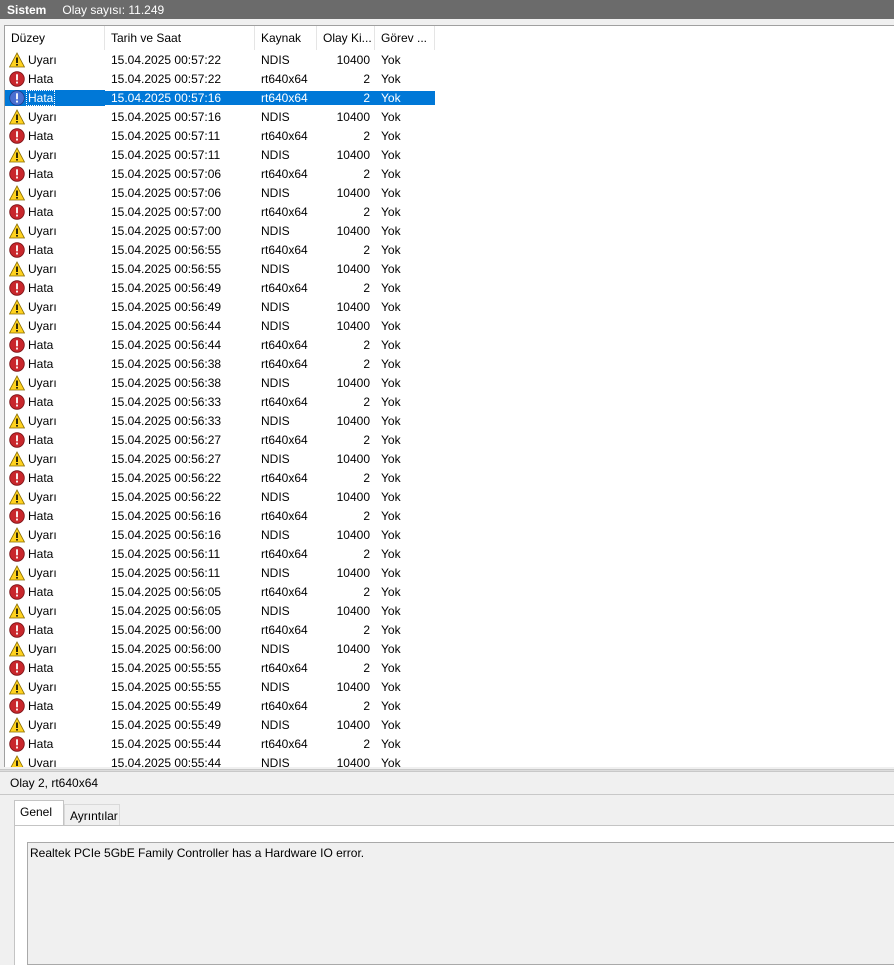 This screenshot has width=894, height=965. What do you see at coordinates (166, 401) in the screenshot?
I see `row-datetime: 15.04.2025 00:56:33` at bounding box center [166, 401].